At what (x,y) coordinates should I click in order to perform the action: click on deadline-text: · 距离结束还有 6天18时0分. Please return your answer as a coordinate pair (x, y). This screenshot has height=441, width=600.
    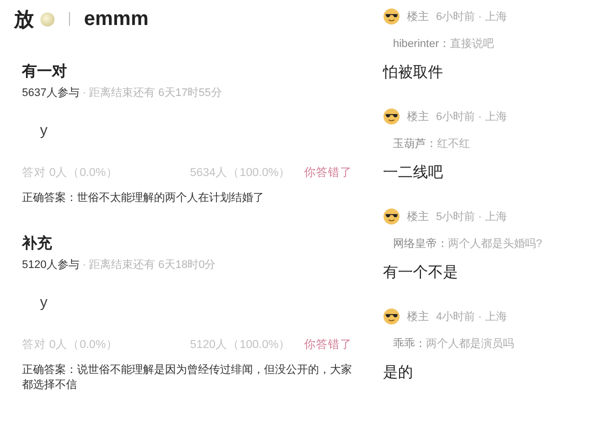
    Looking at the image, I should click on (149, 265).